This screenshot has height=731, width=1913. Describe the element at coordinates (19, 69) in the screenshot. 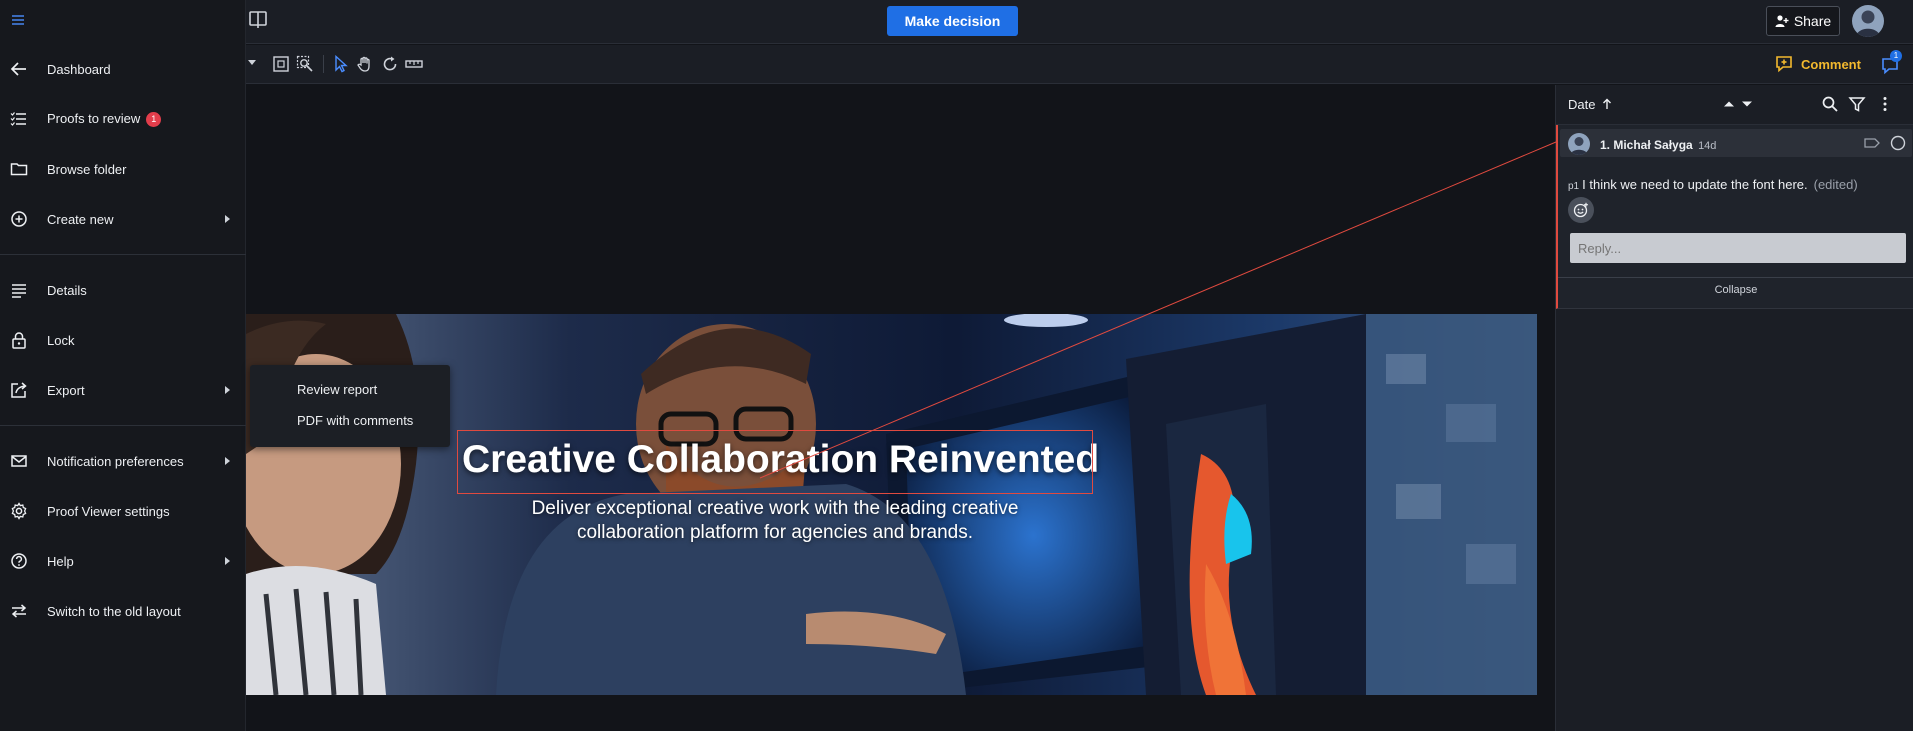

I see `arrow-left-icon` at that location.